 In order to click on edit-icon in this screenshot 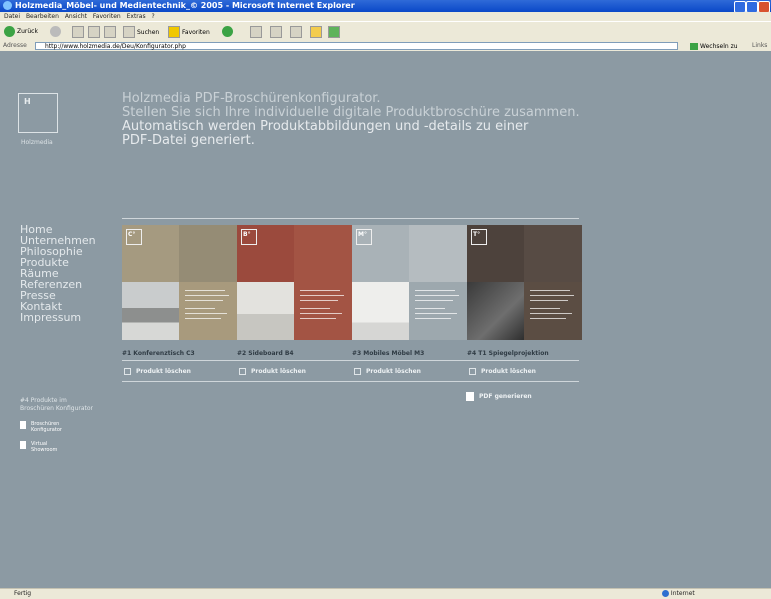, I will do `click(296, 32)`.